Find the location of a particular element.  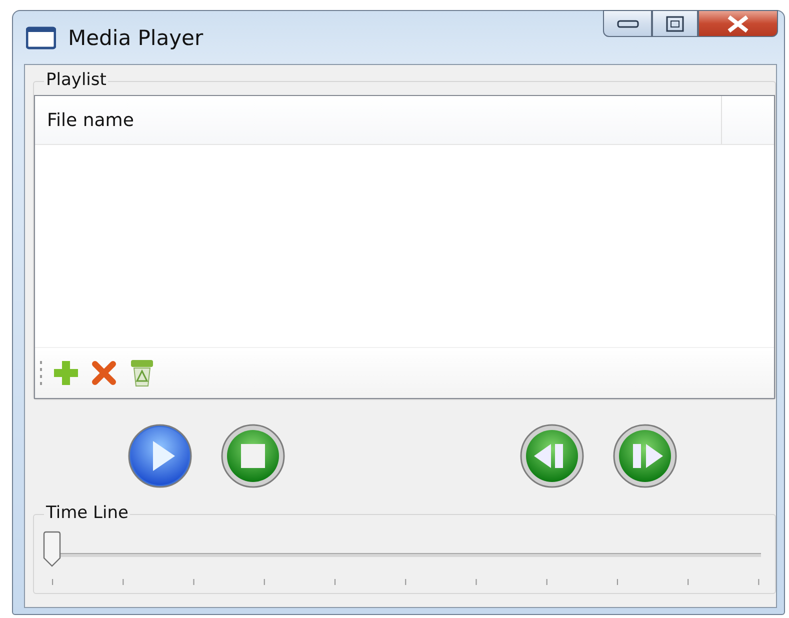

minimize-button is located at coordinates (627, 23).